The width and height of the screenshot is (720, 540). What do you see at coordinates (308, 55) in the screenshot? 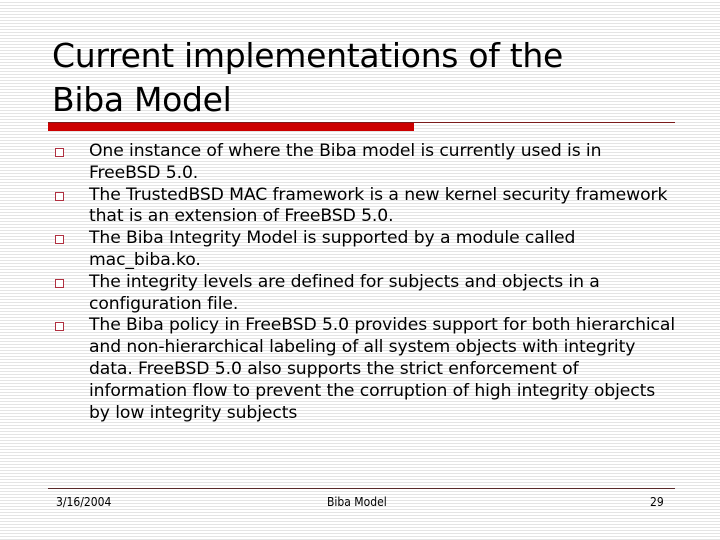
I see `slide-title-line1: Current implementations of the` at bounding box center [308, 55].